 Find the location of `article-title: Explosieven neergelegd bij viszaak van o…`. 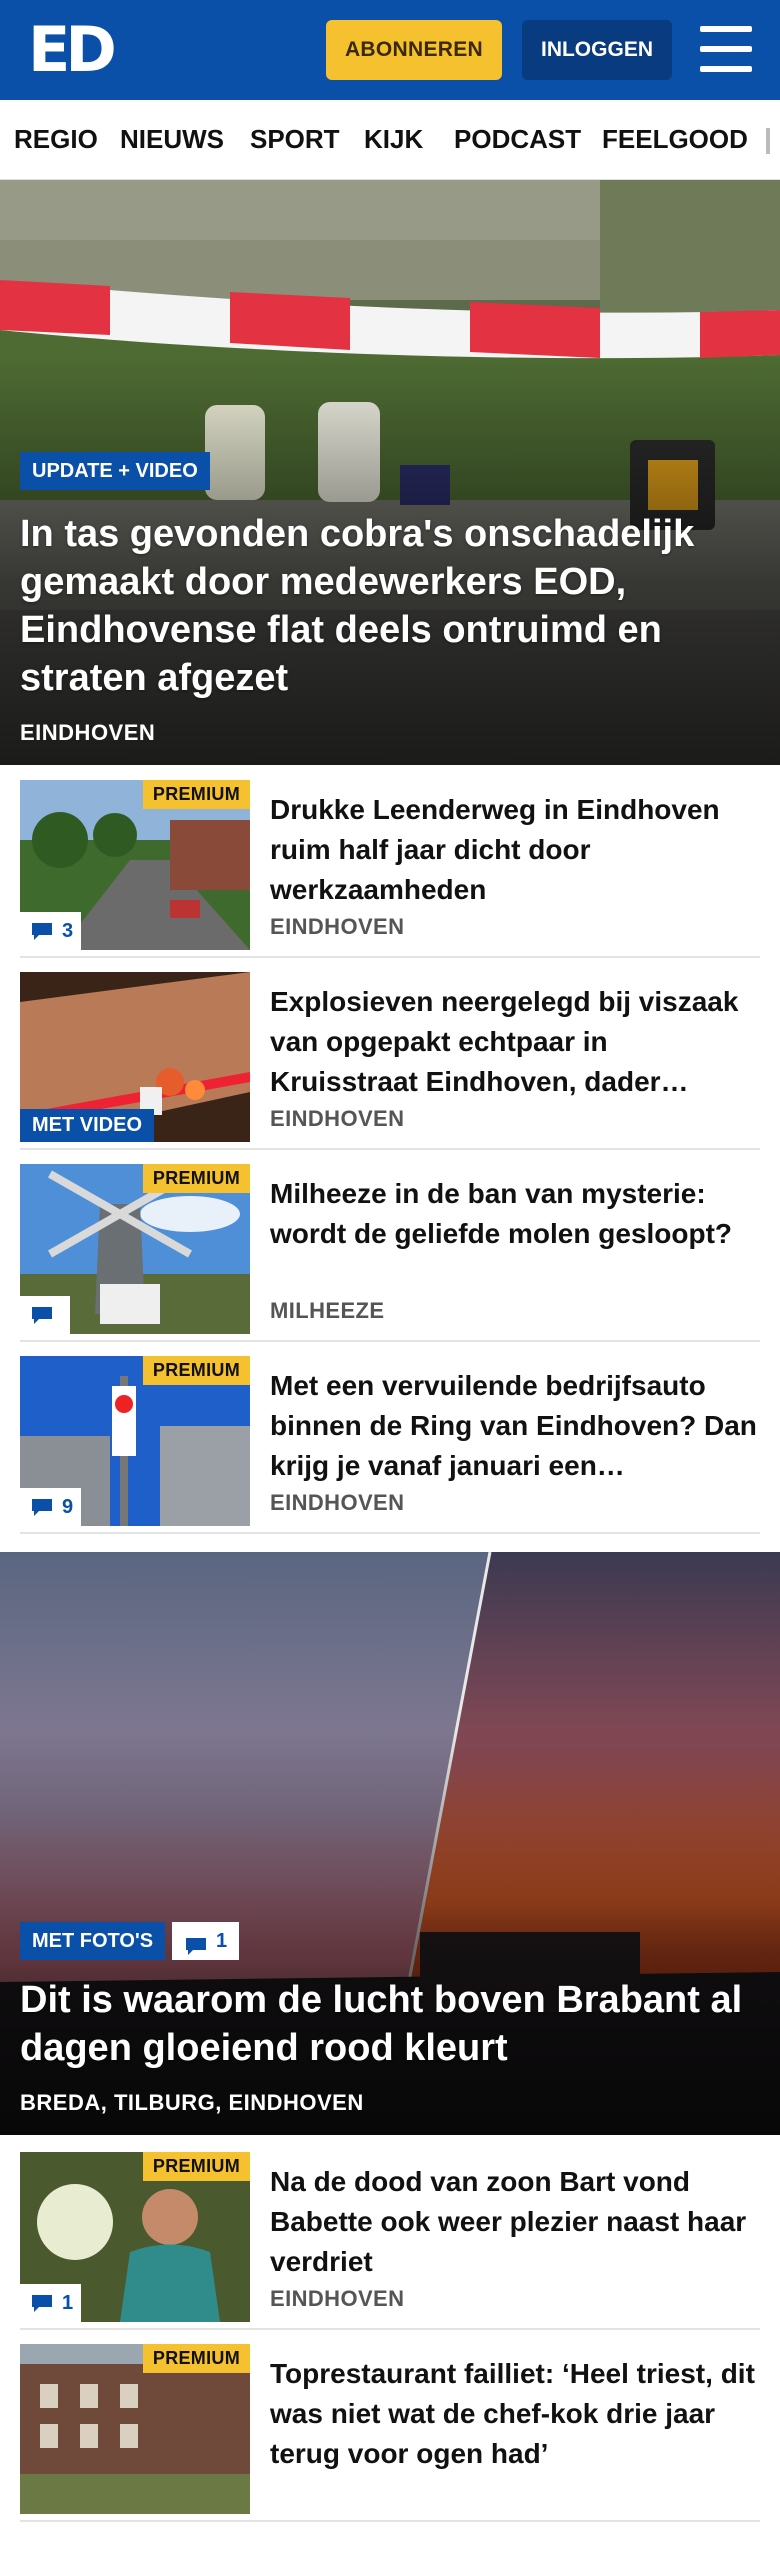

article-title: Explosieven neergelegd bij viszaak van o… is located at coordinates (515, 1042).